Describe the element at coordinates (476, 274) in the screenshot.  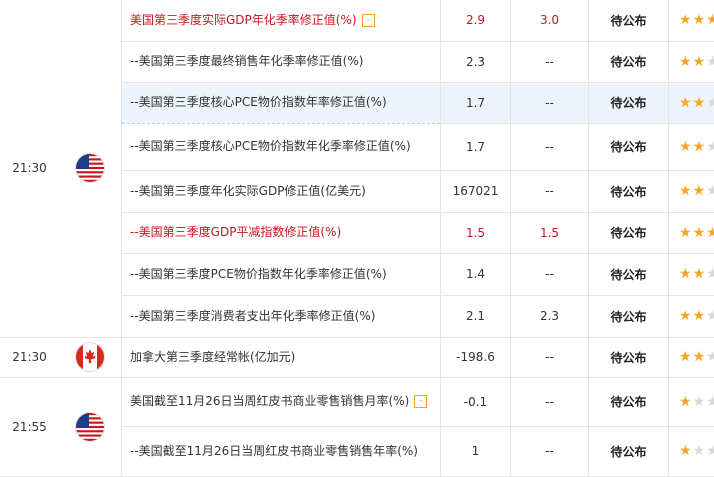
I see `previous-value: 1.4` at that location.